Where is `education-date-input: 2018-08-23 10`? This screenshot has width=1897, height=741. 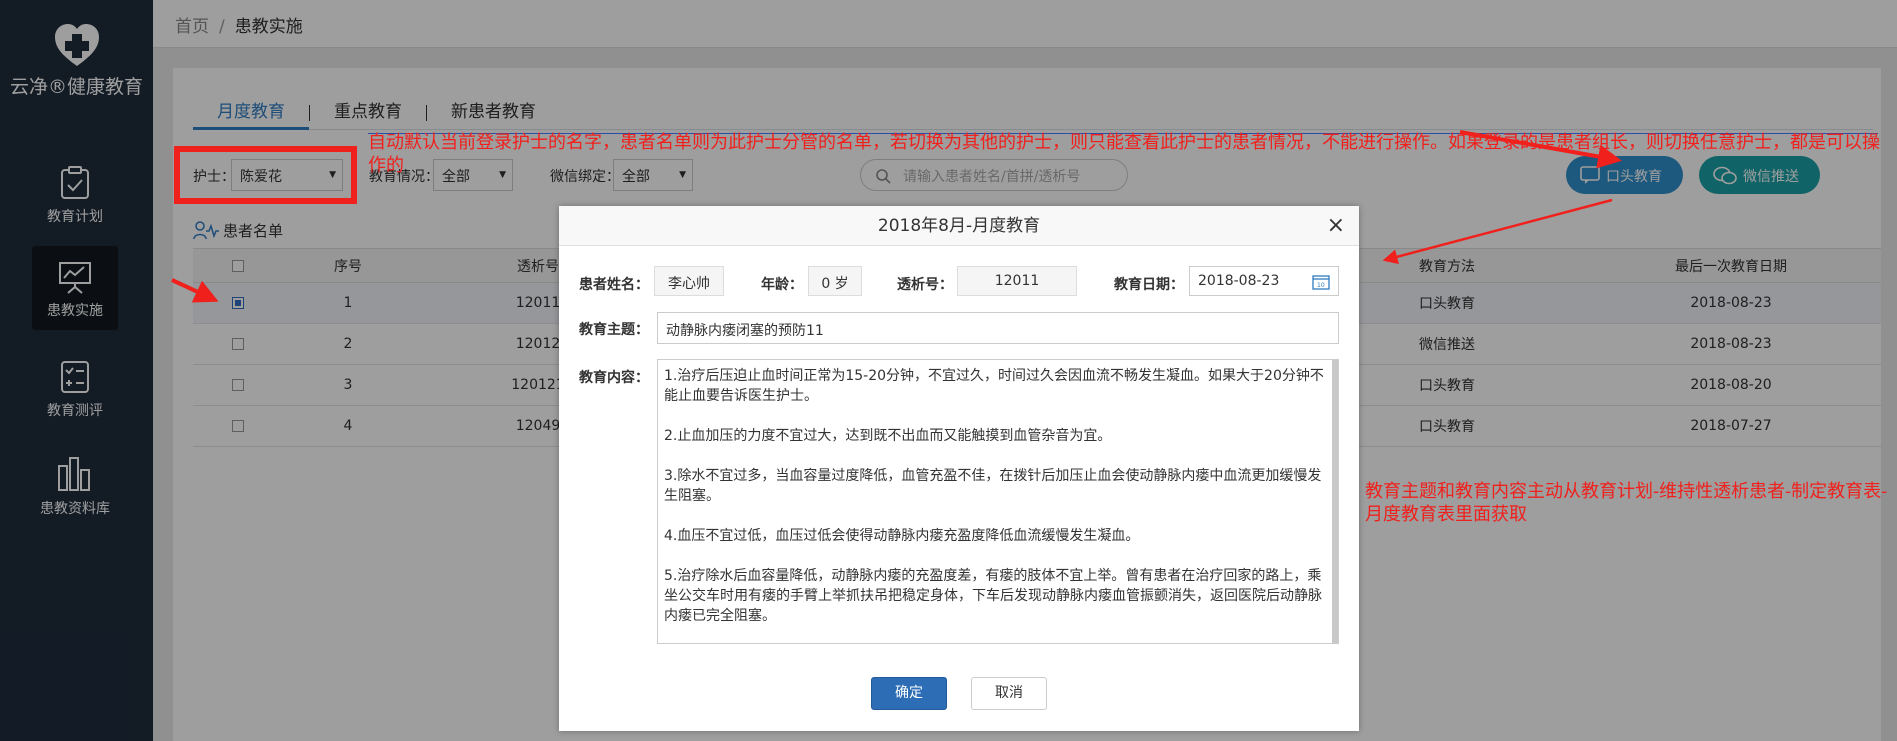 education-date-input: 2018-08-23 10 is located at coordinates (1264, 281).